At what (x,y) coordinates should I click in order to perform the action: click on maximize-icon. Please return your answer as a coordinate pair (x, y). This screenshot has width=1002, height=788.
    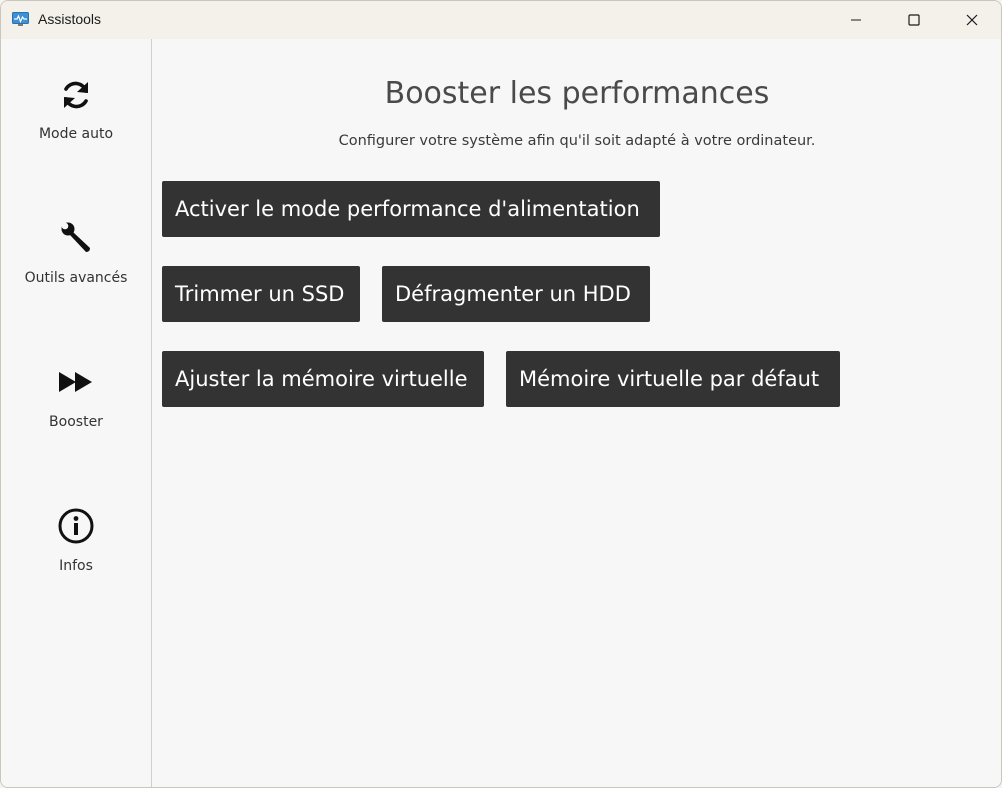
    Looking at the image, I should click on (914, 20).